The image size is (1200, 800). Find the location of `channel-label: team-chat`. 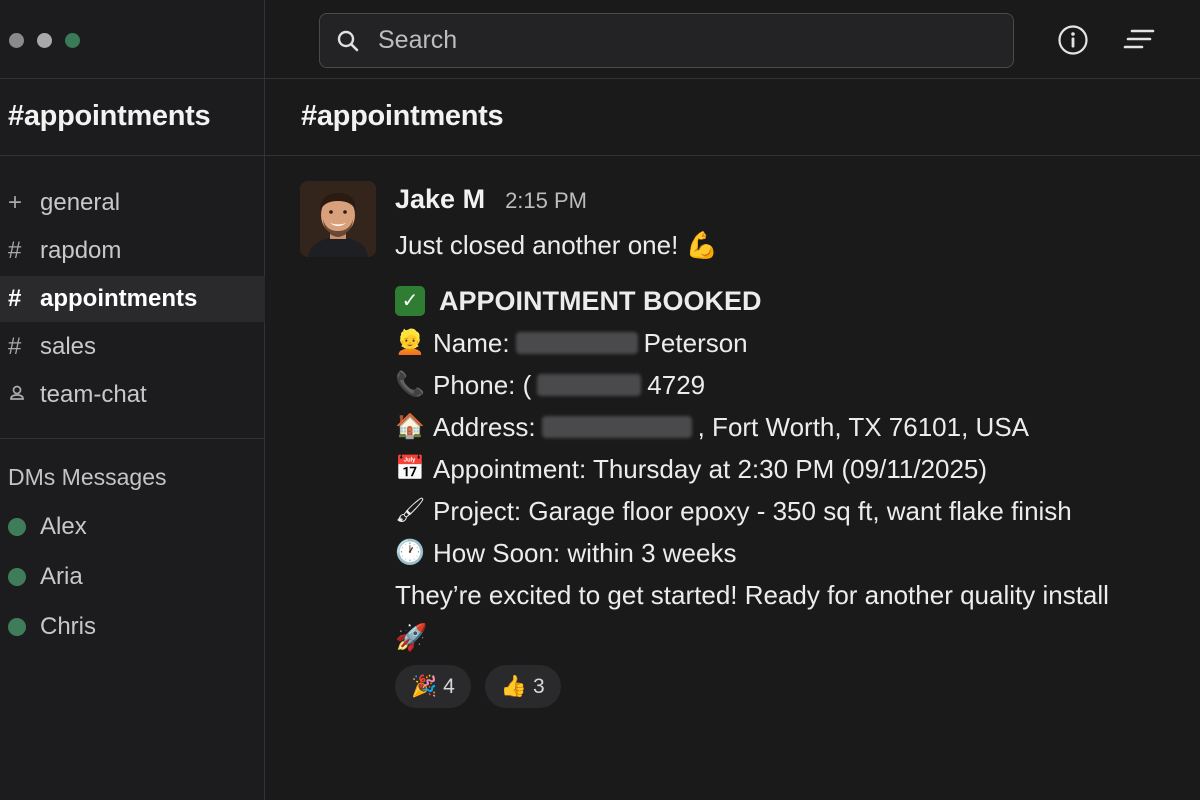

channel-label: team-chat is located at coordinates (93, 394).